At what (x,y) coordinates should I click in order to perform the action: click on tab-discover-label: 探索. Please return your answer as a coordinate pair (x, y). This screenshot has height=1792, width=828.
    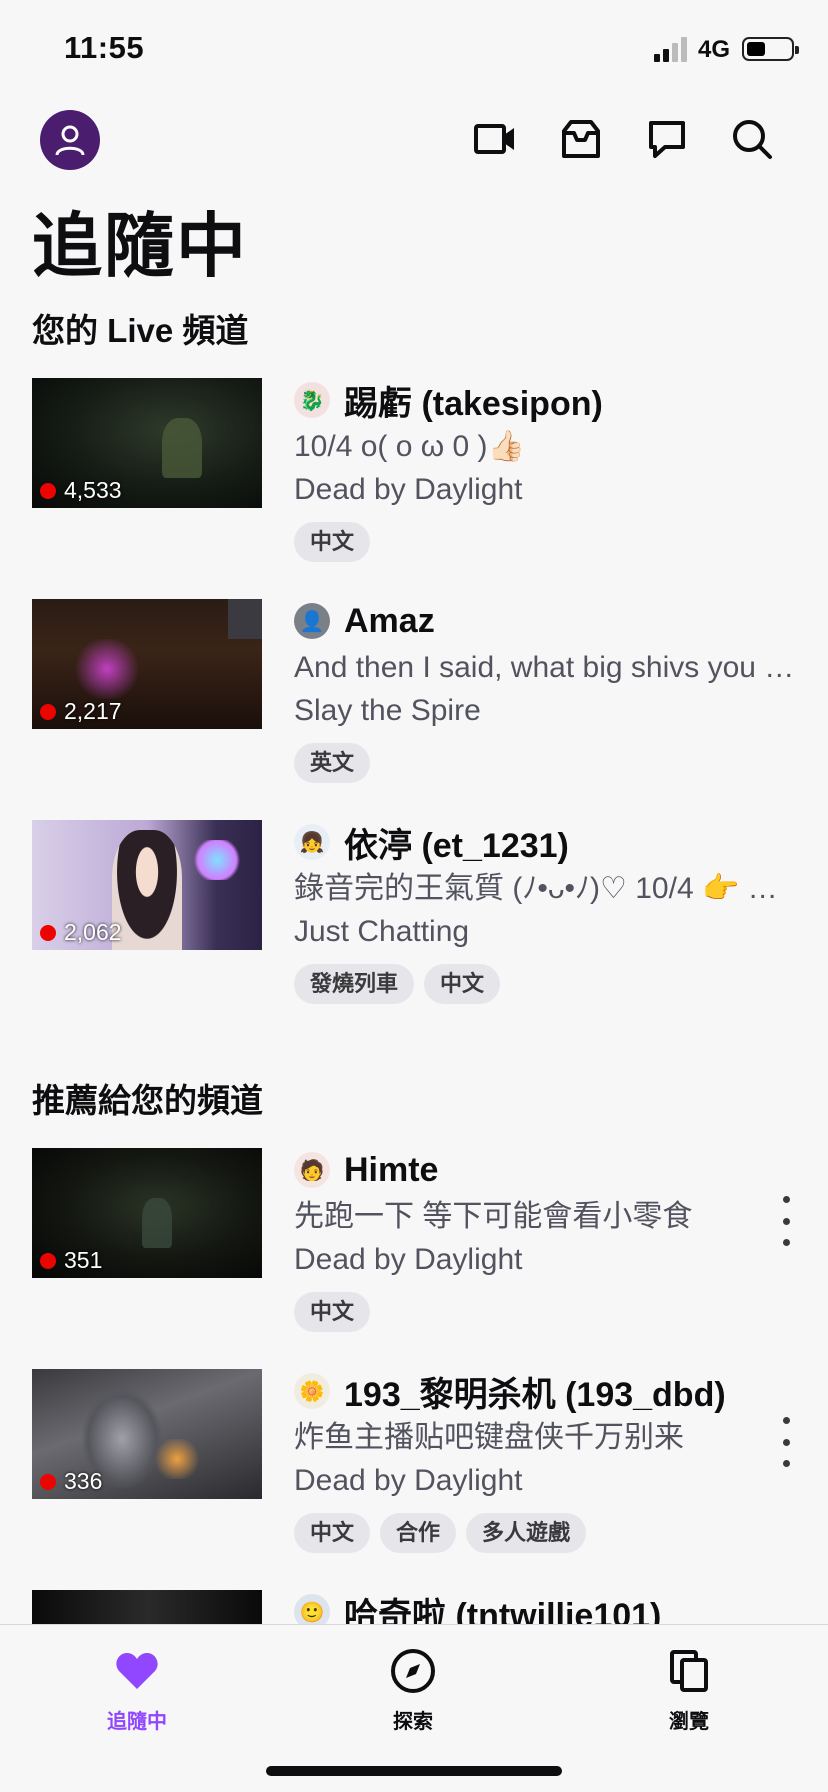
    Looking at the image, I should click on (413, 1722).